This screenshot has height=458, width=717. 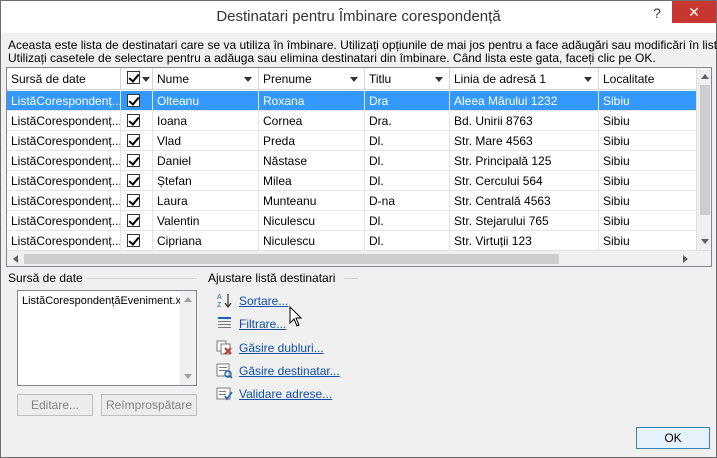 I want to click on find-duplicates-icon, so click(x=224, y=347).